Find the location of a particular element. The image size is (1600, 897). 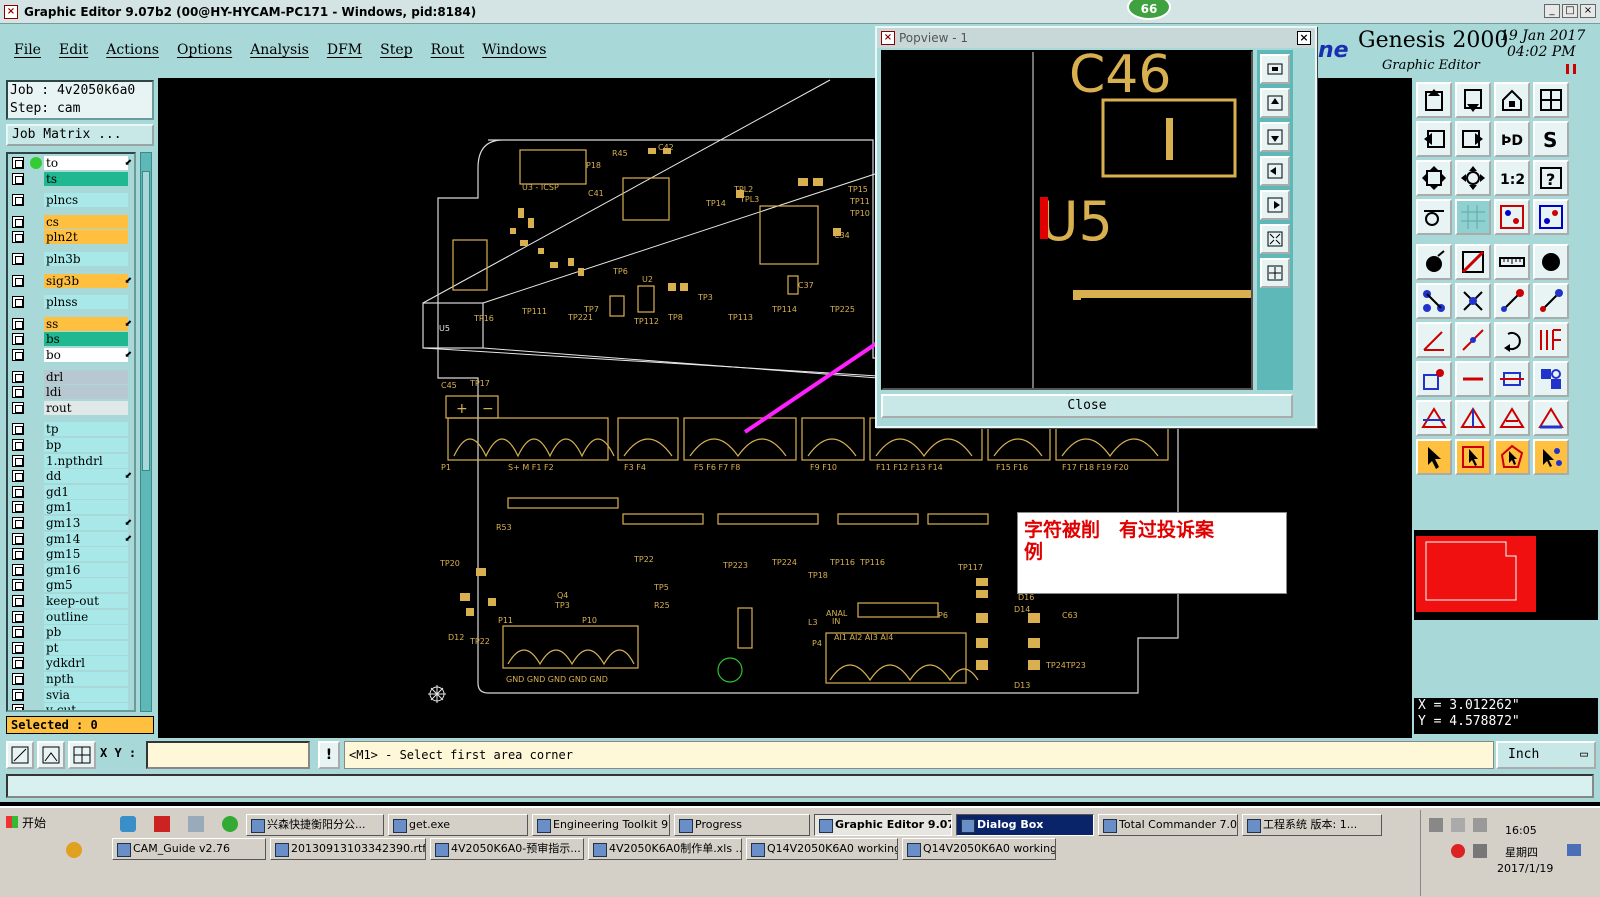

taskbar-button: CAM_Guide v2.76 is located at coordinates (189, 849).